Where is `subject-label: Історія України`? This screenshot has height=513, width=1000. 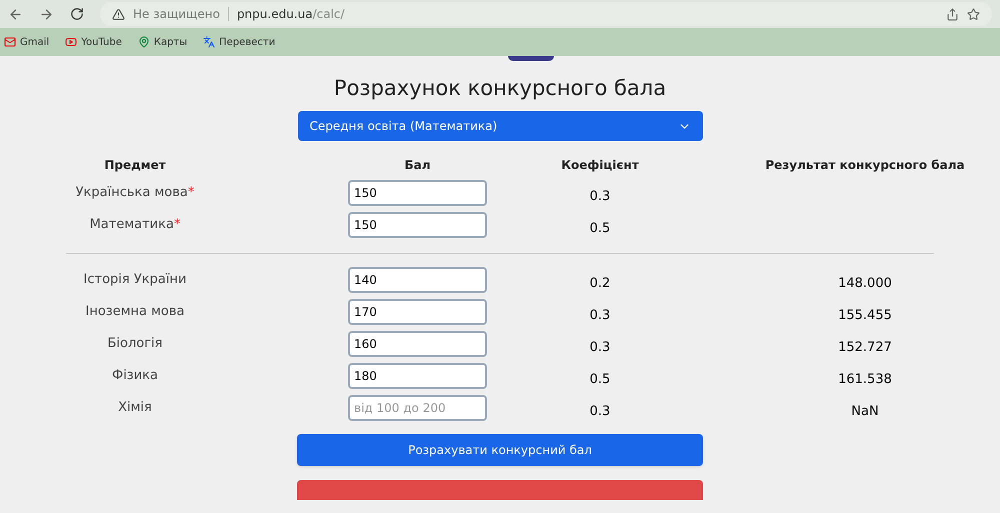 subject-label: Історія України is located at coordinates (135, 280).